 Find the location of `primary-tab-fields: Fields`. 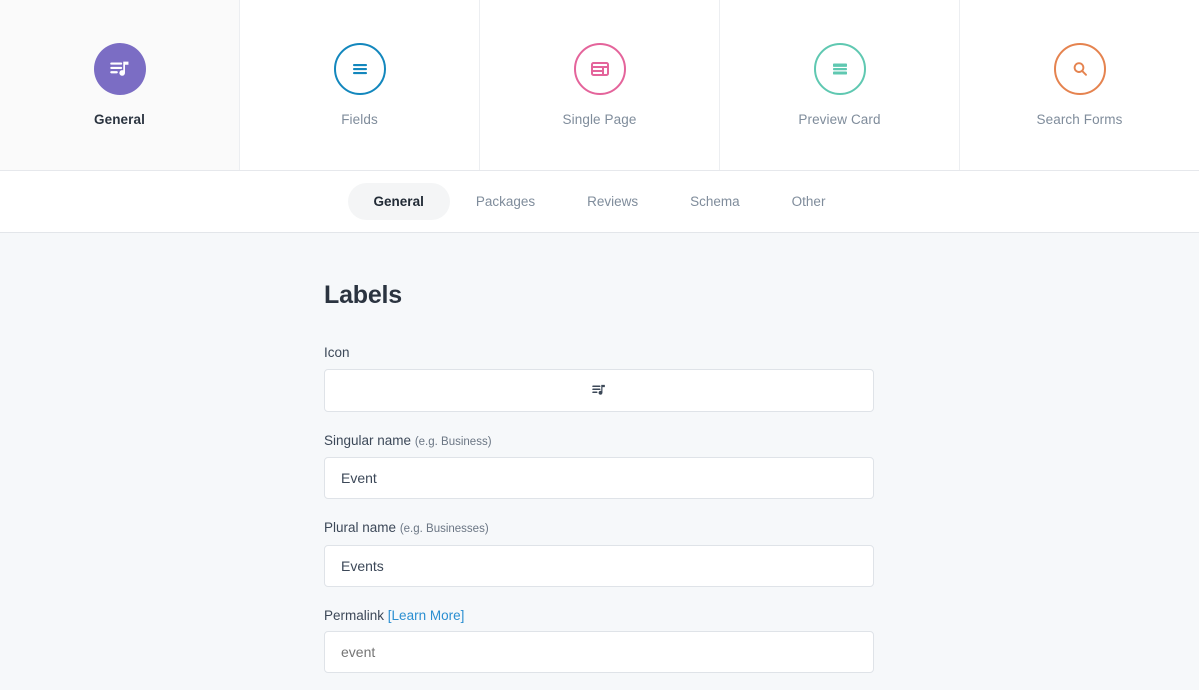

primary-tab-fields: Fields is located at coordinates (360, 85).